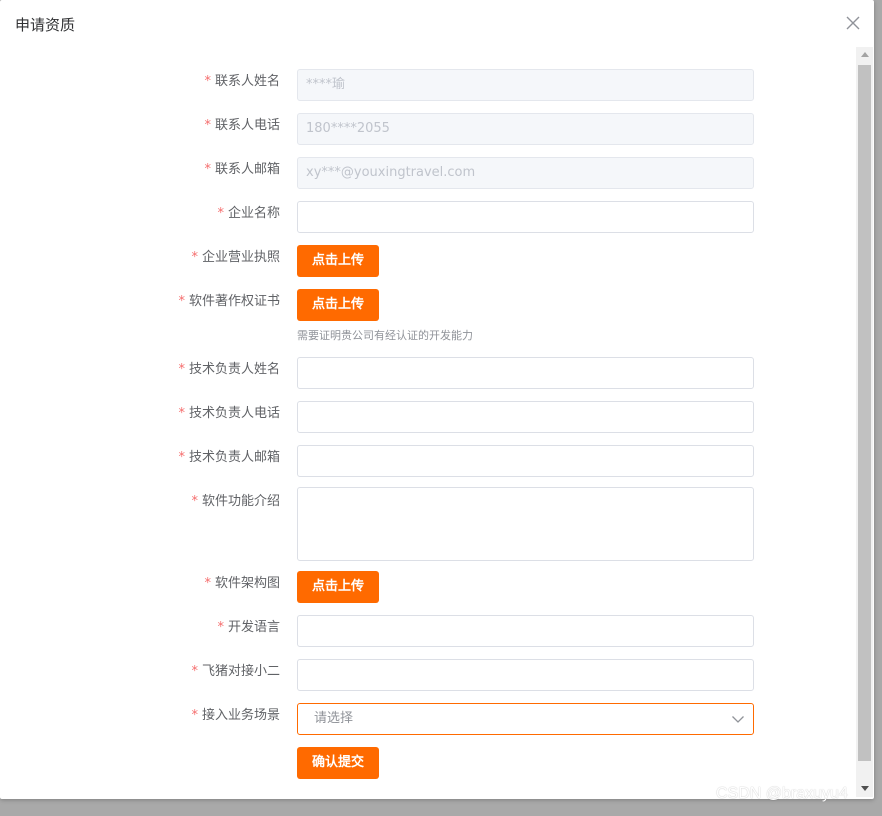 The width and height of the screenshot is (882, 816). What do you see at coordinates (385, 335) in the screenshot?
I see `software-copyright-hint: 需要证明贵公司有经认证的开发能力` at bounding box center [385, 335].